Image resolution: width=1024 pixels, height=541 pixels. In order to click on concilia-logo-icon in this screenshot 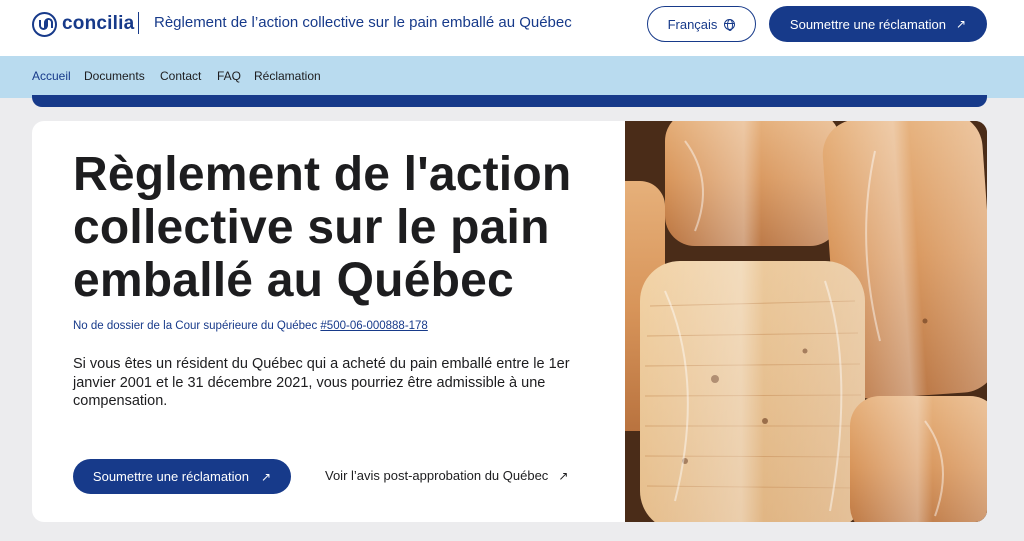, I will do `click(44, 24)`.